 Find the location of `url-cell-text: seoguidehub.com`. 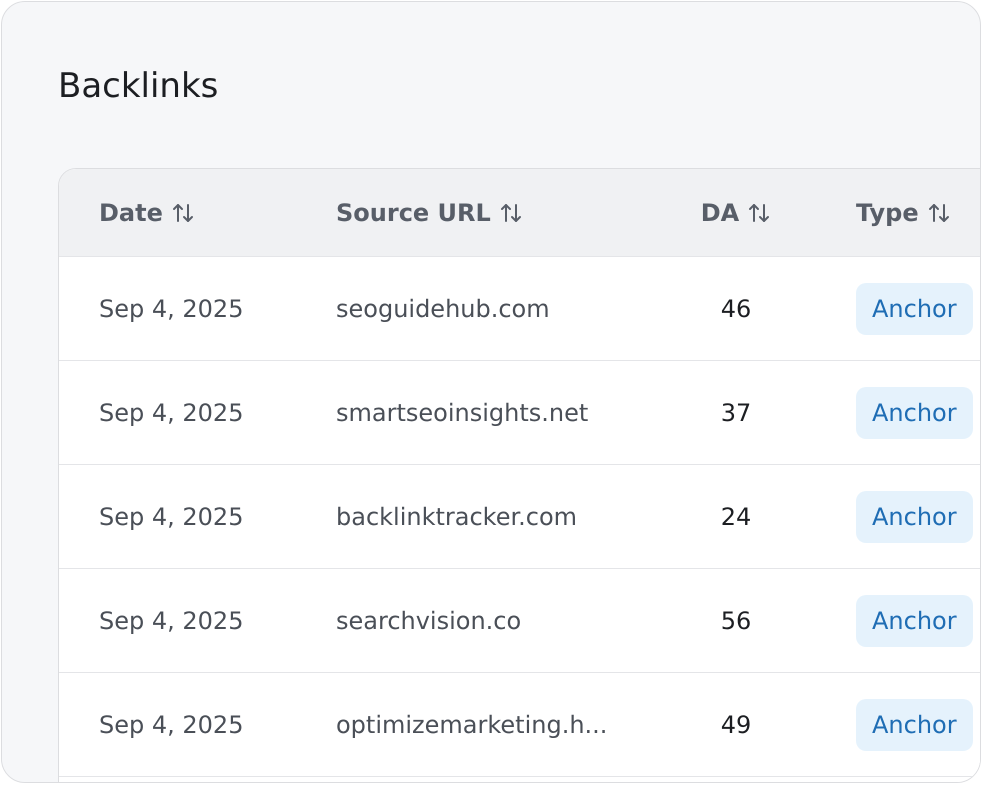

url-cell-text: seoguidehub.com is located at coordinates (443, 308).